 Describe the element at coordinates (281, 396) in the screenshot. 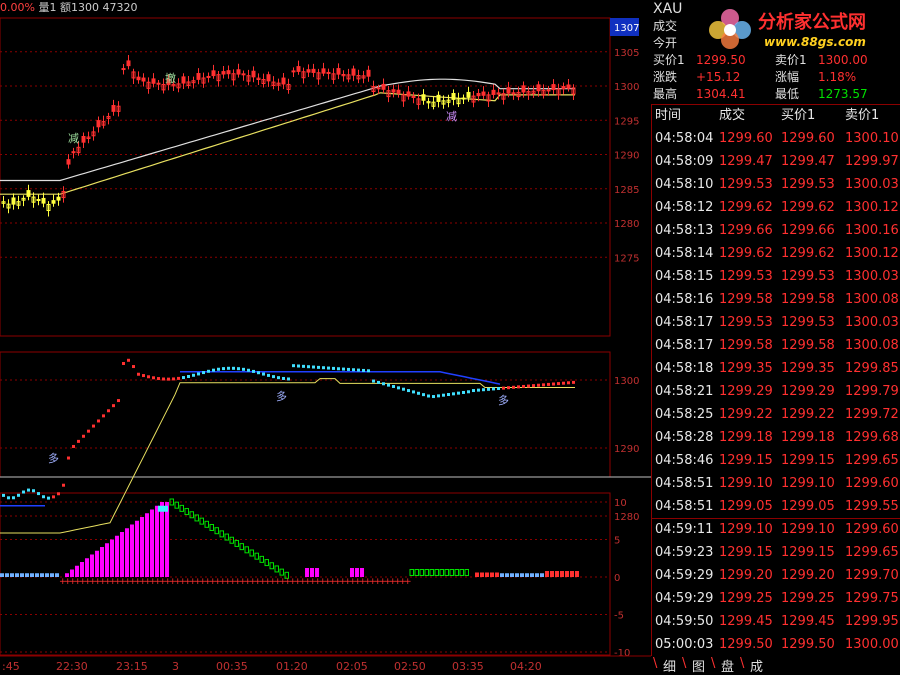

I see `annotation-duo-2: 多` at that location.